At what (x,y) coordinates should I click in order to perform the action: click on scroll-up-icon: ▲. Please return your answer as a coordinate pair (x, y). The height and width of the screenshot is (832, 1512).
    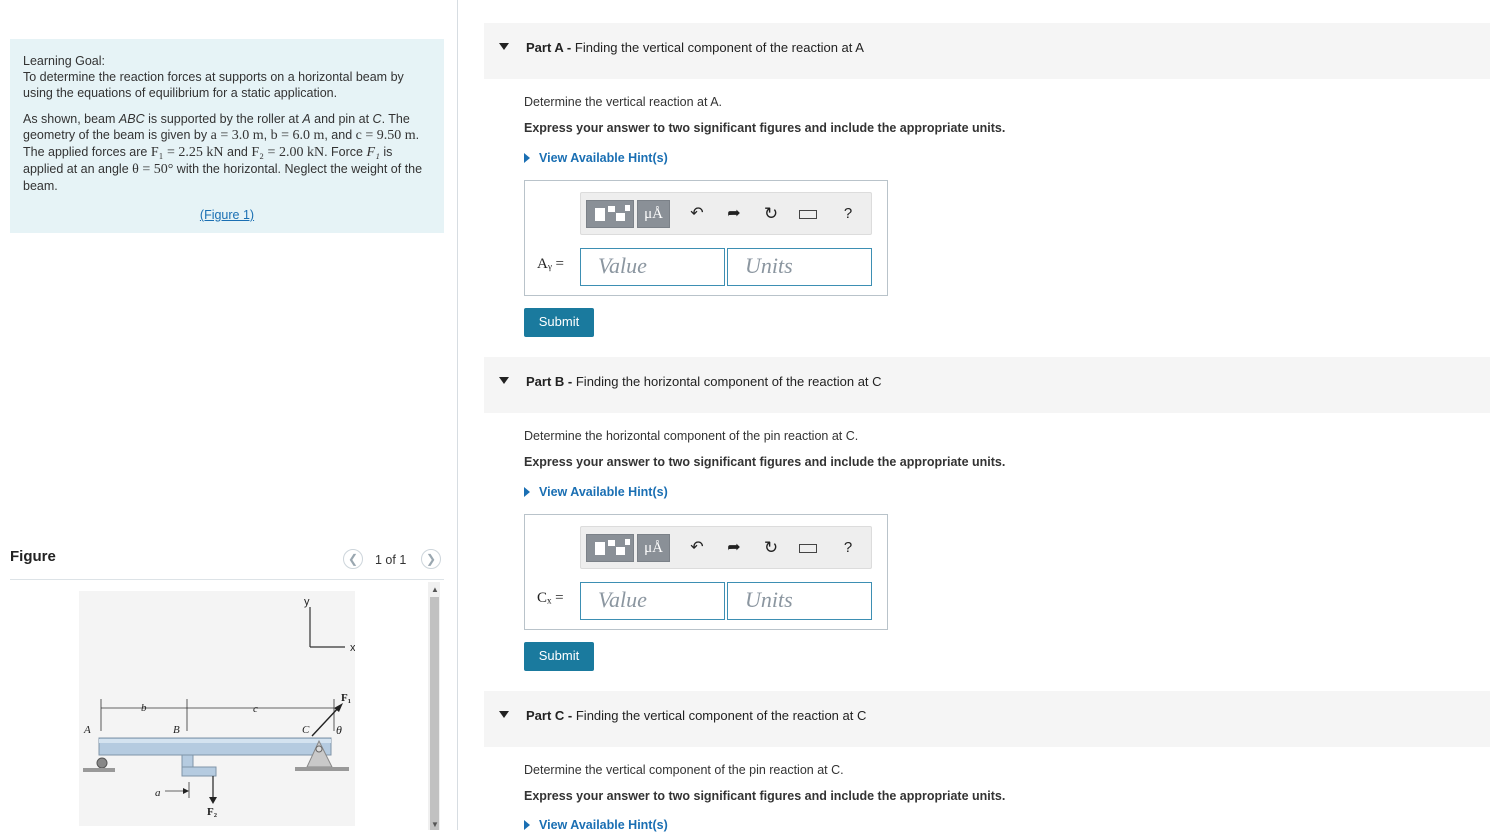
    Looking at the image, I should click on (435, 589).